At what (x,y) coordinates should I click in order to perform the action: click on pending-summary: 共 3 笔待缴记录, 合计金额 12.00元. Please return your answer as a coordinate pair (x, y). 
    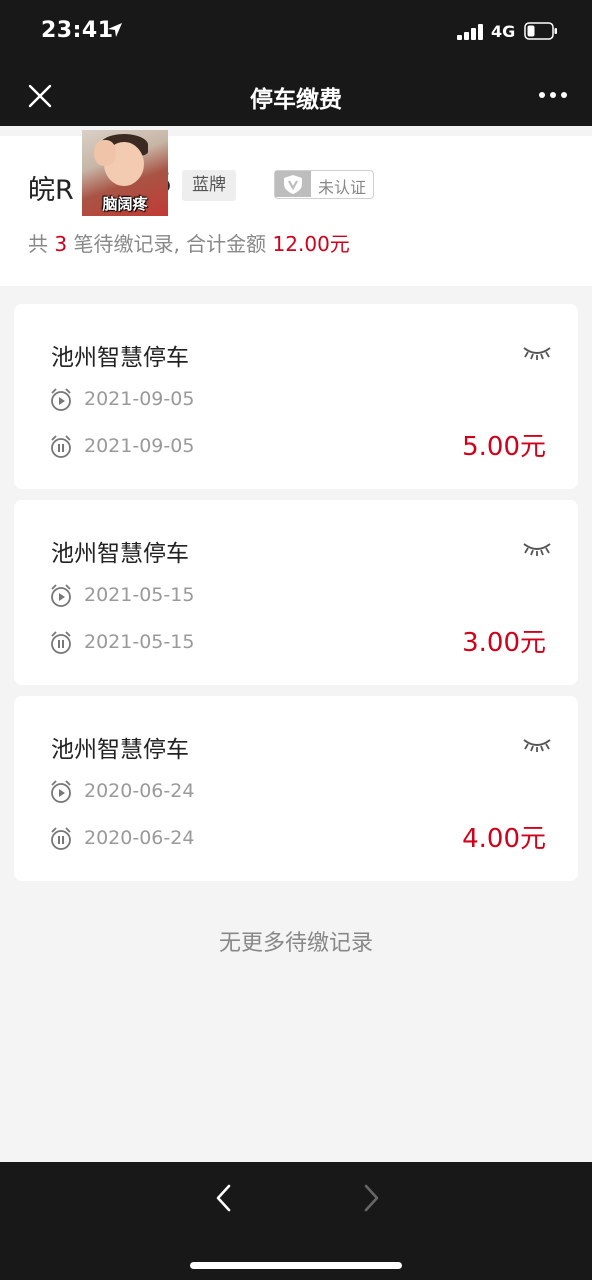
    Looking at the image, I should click on (189, 242).